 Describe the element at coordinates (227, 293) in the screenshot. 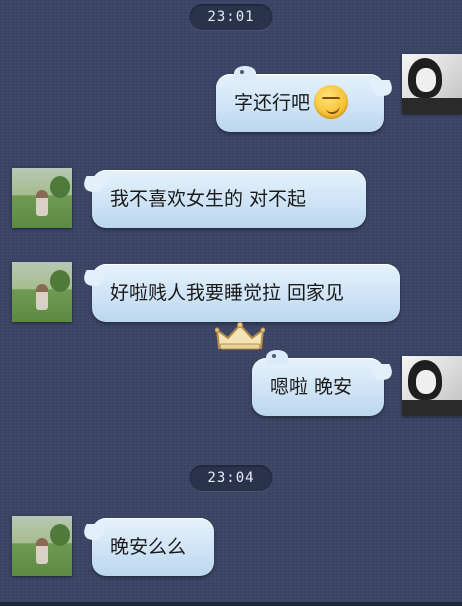

I see `message-text: 好啦贱人我要睡觉拉 回家见` at that location.